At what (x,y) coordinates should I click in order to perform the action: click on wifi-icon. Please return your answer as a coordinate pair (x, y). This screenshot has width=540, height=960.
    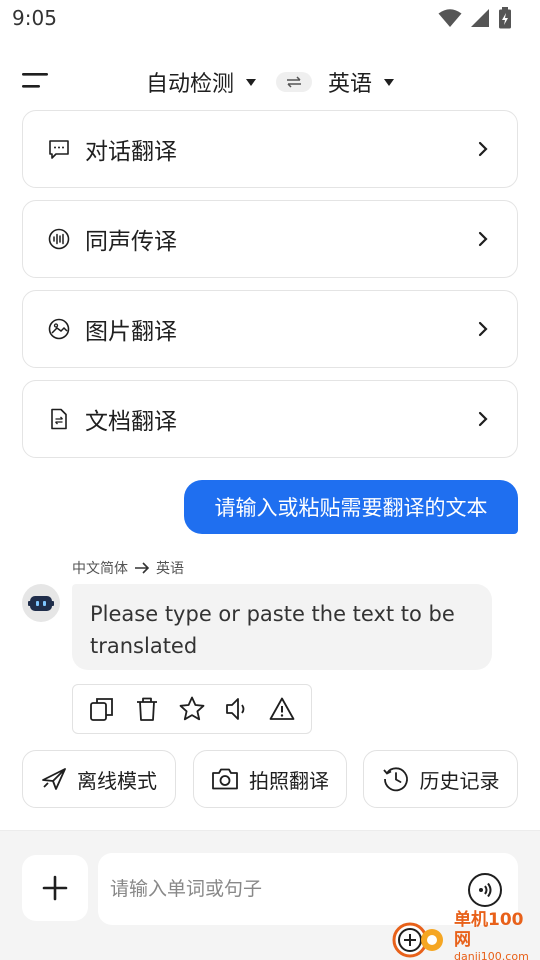
    Looking at the image, I should click on (450, 18).